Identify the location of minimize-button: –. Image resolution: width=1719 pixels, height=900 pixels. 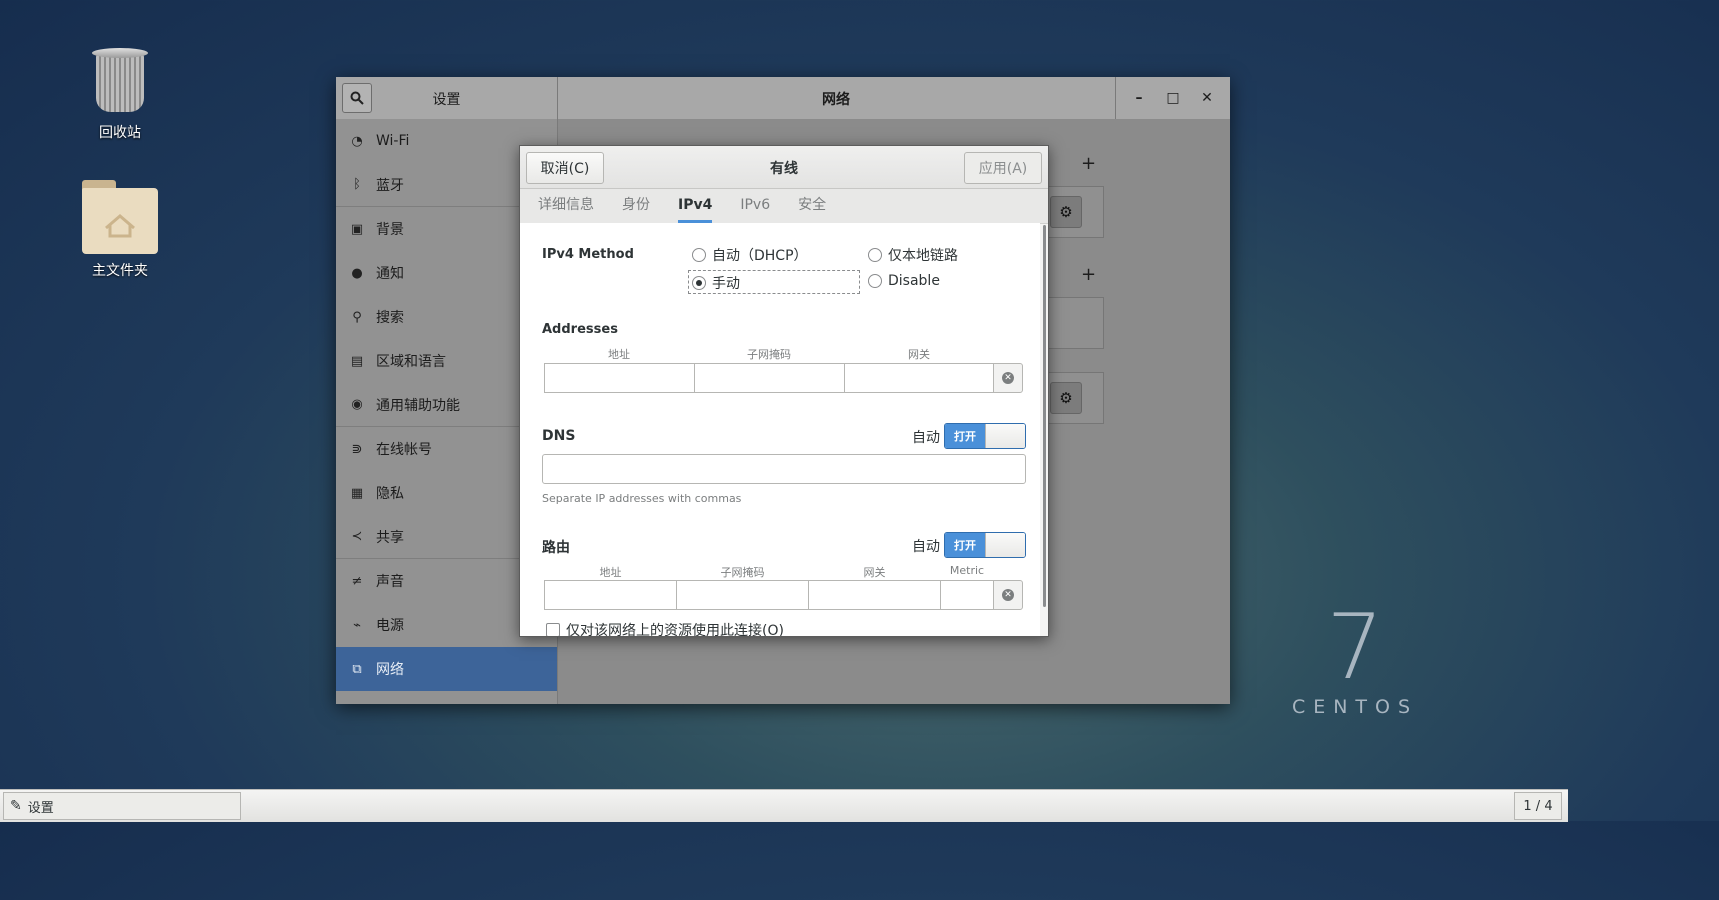
(1139, 98).